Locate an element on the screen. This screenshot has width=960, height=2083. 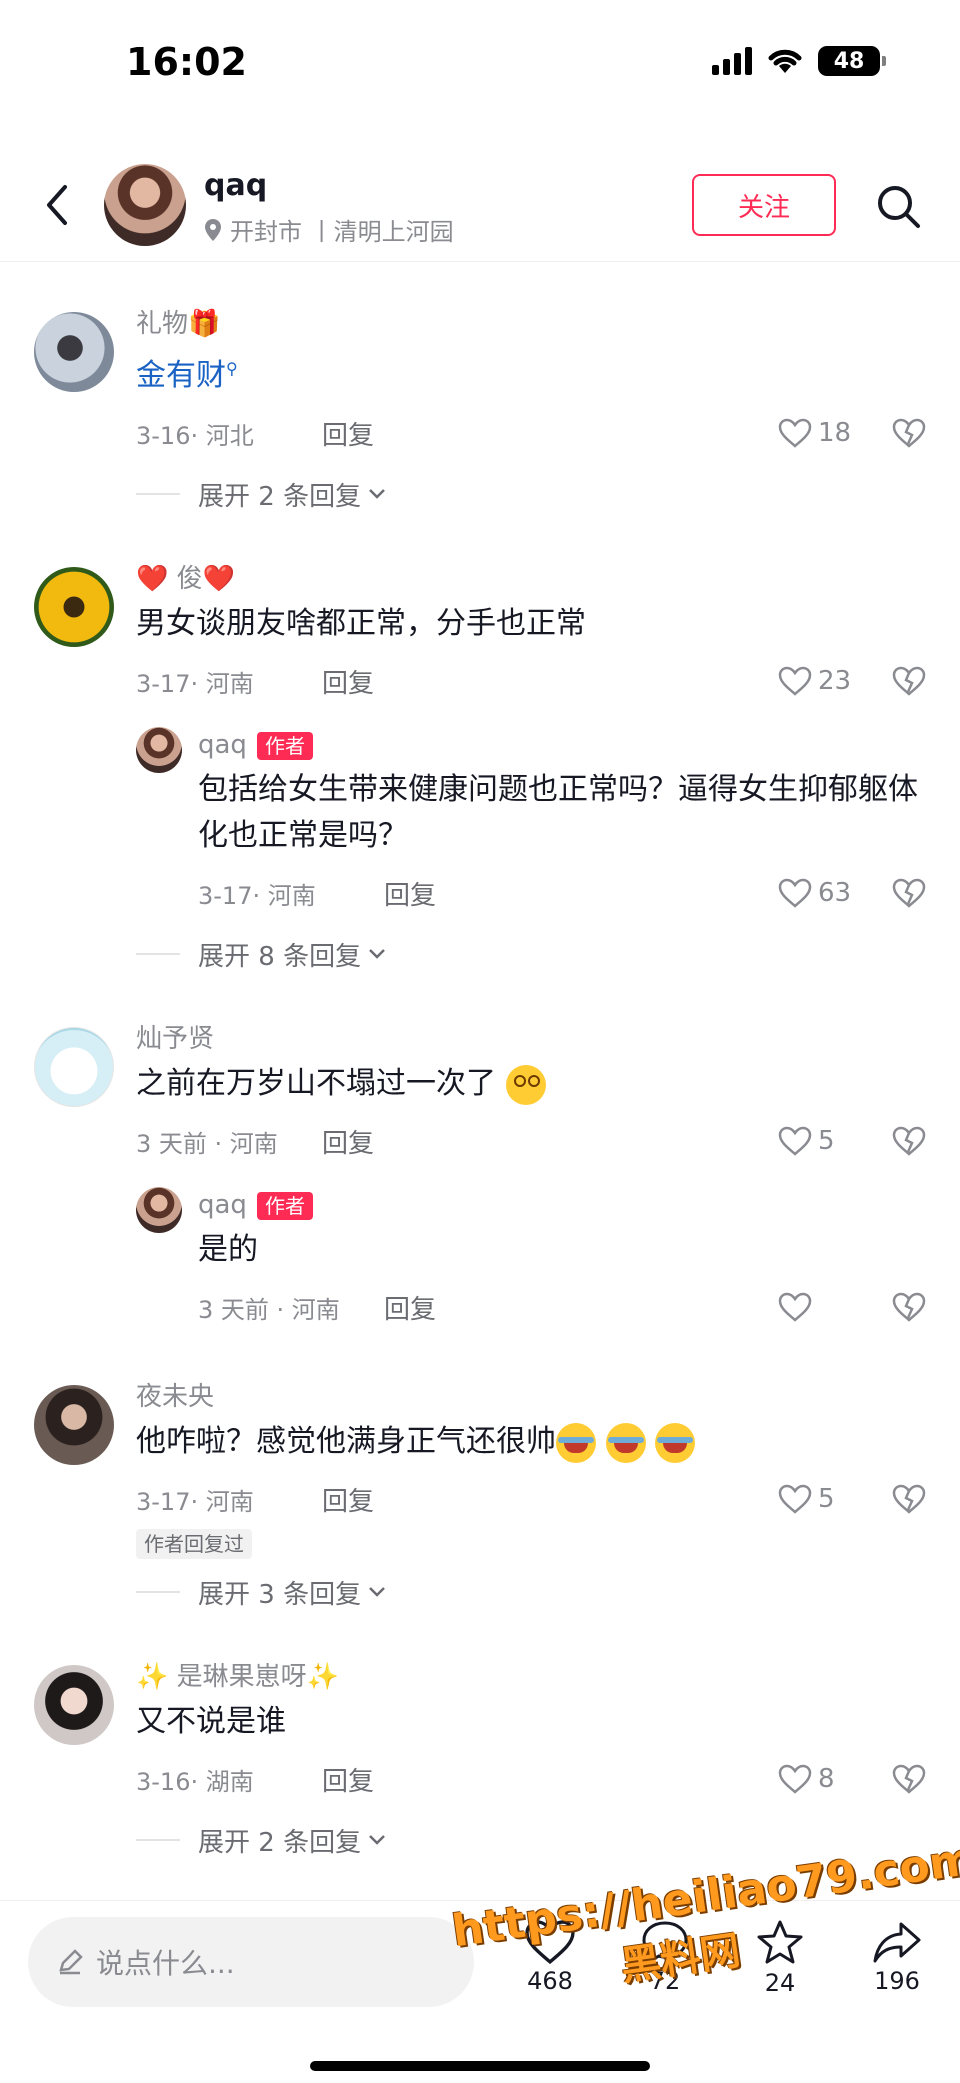
reply-text: 是的 is located at coordinates (562, 1250).